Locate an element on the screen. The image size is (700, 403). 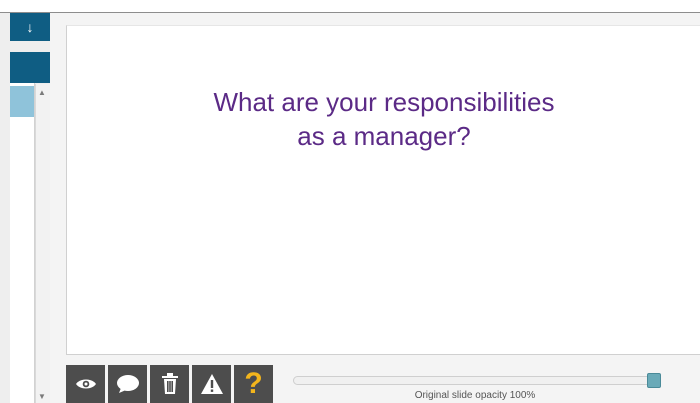
speech-bubble-icon is located at coordinates (127, 384).